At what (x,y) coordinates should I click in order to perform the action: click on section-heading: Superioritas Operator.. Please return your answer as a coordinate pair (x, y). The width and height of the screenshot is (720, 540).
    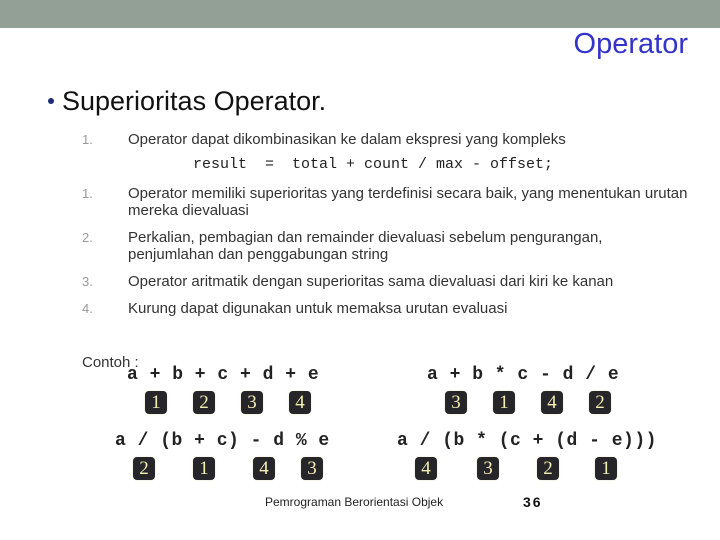
    Looking at the image, I should click on (187, 101).